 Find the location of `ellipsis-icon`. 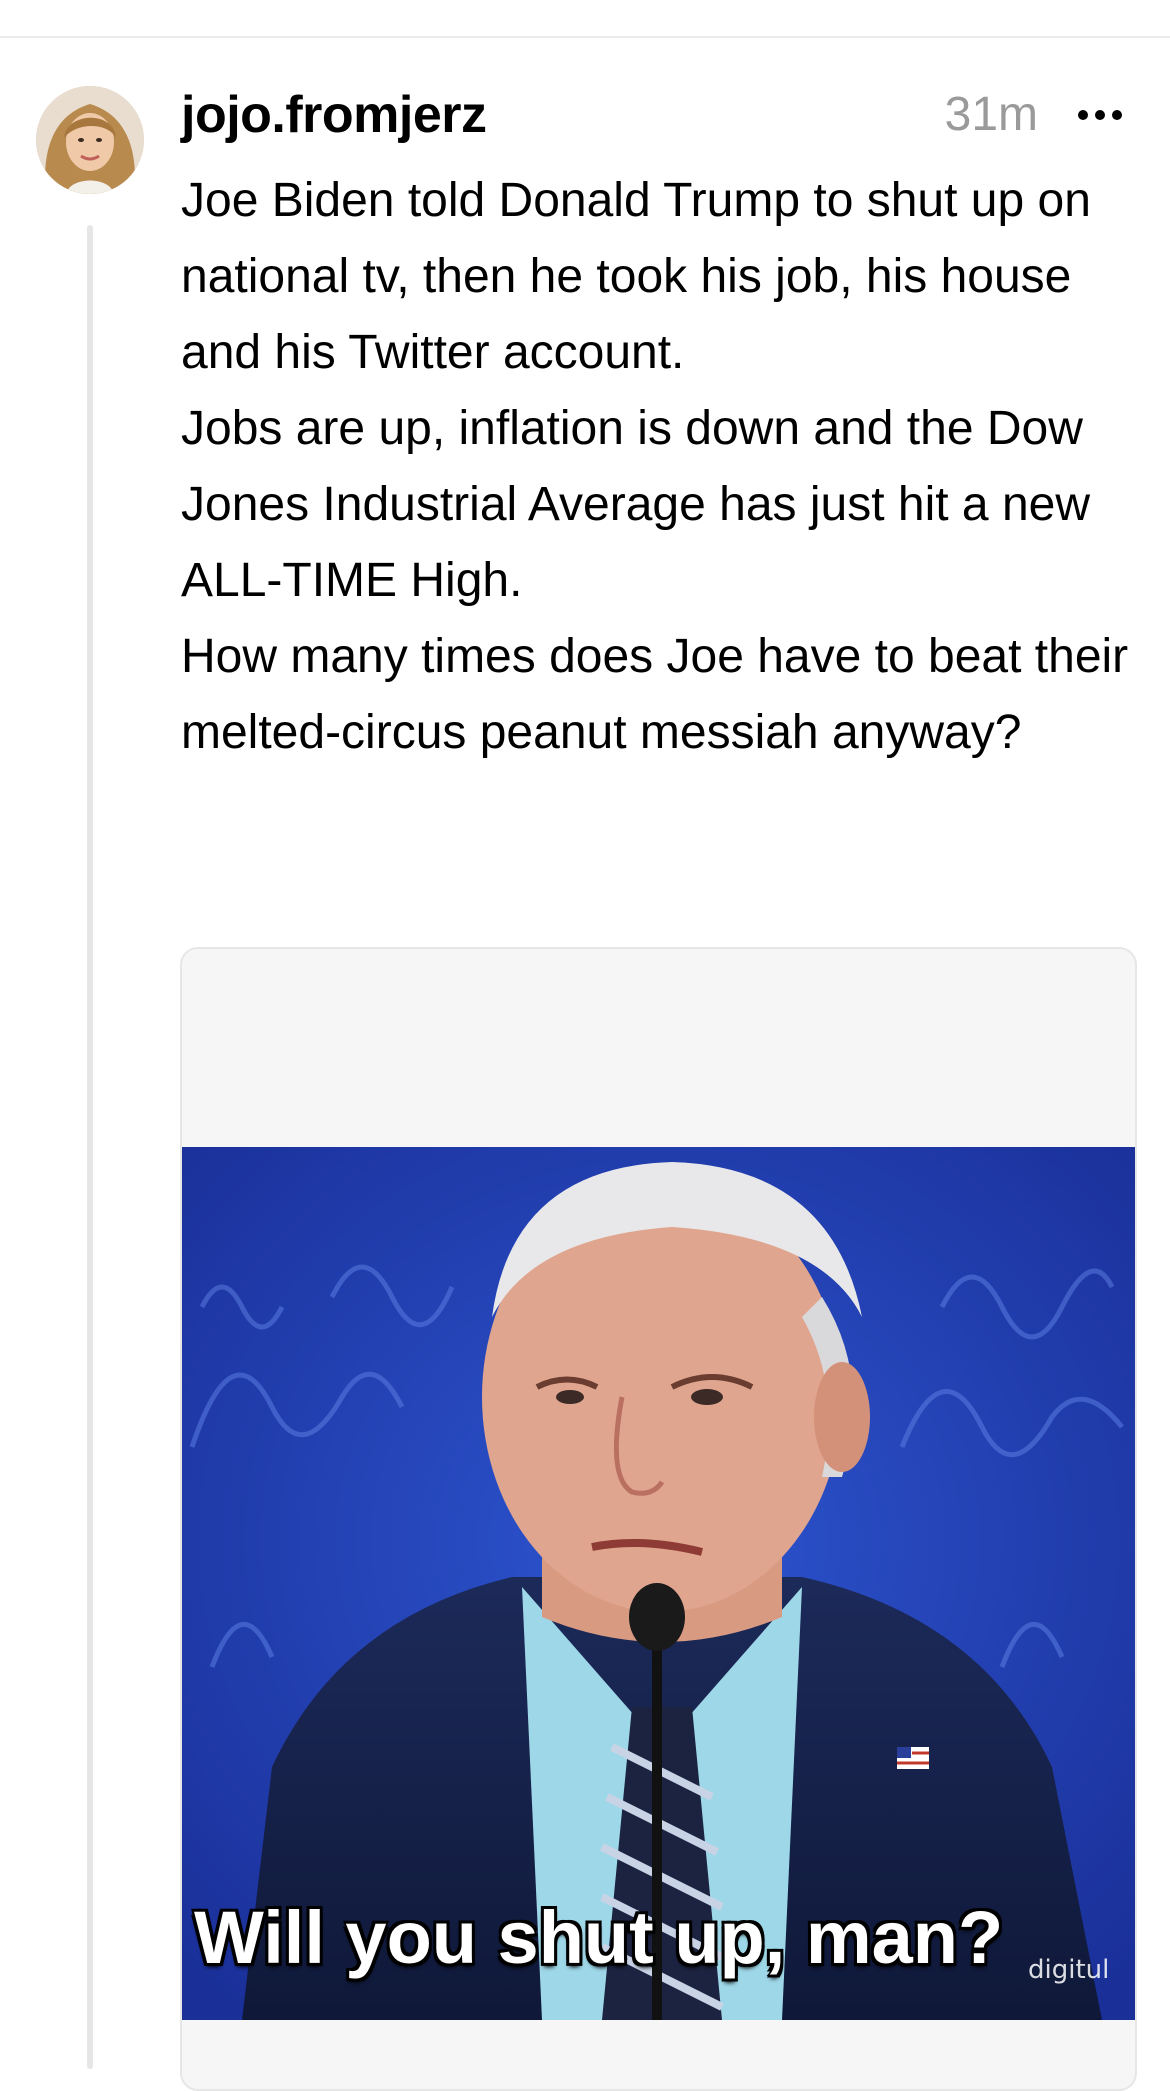

ellipsis-icon is located at coordinates (1100, 115).